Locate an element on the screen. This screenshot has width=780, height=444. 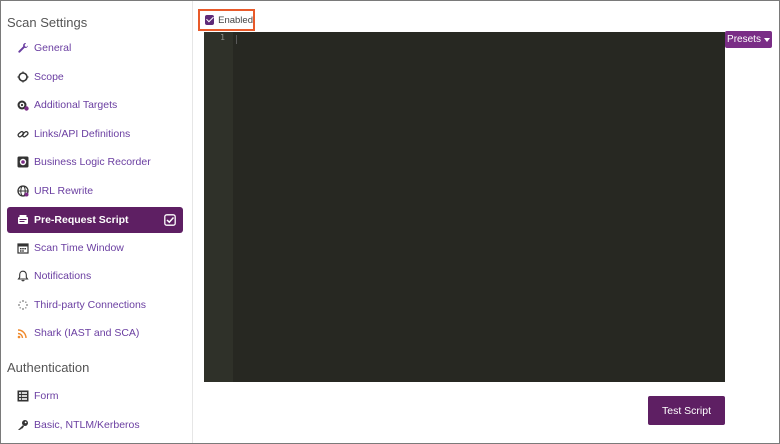
form-icon is located at coordinates (23, 396).